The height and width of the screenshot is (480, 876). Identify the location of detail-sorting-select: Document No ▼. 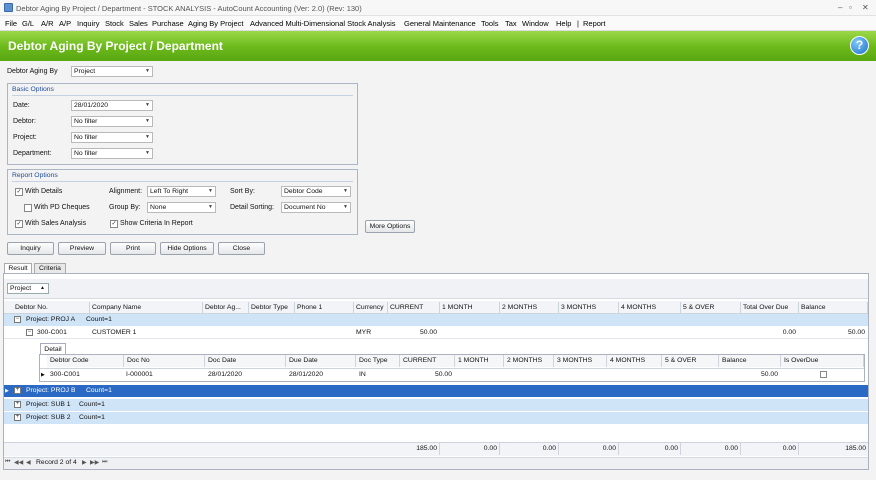
(316, 207).